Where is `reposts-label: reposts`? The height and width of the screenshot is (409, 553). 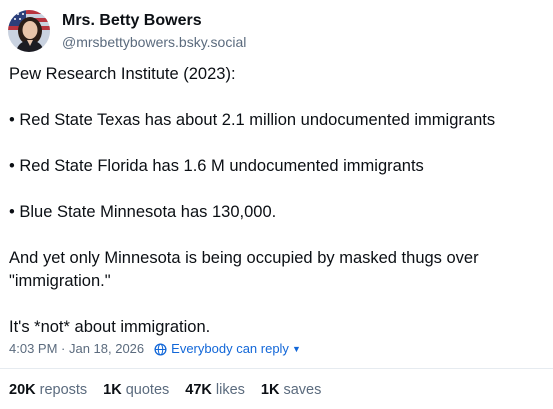 reposts-label: reposts is located at coordinates (63, 390).